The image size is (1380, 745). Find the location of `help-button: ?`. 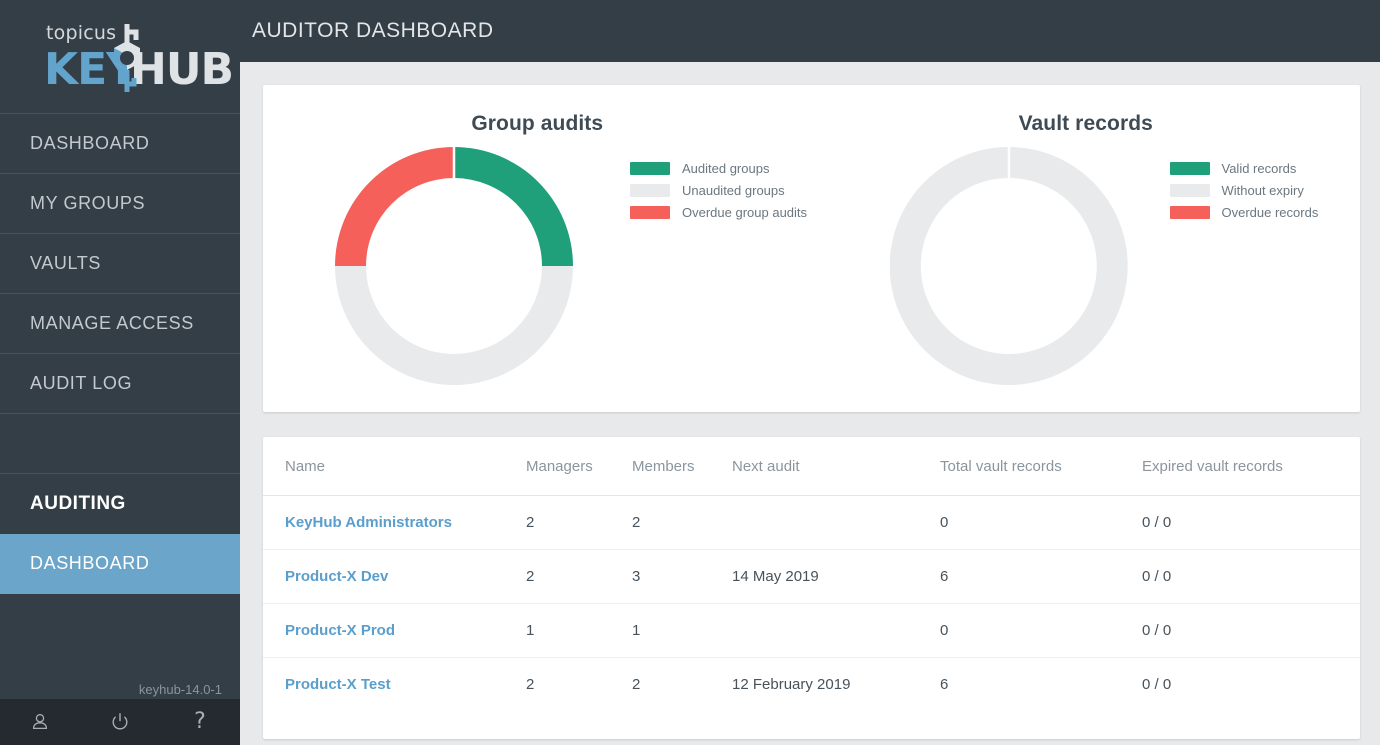

help-button: ? is located at coordinates (200, 722).